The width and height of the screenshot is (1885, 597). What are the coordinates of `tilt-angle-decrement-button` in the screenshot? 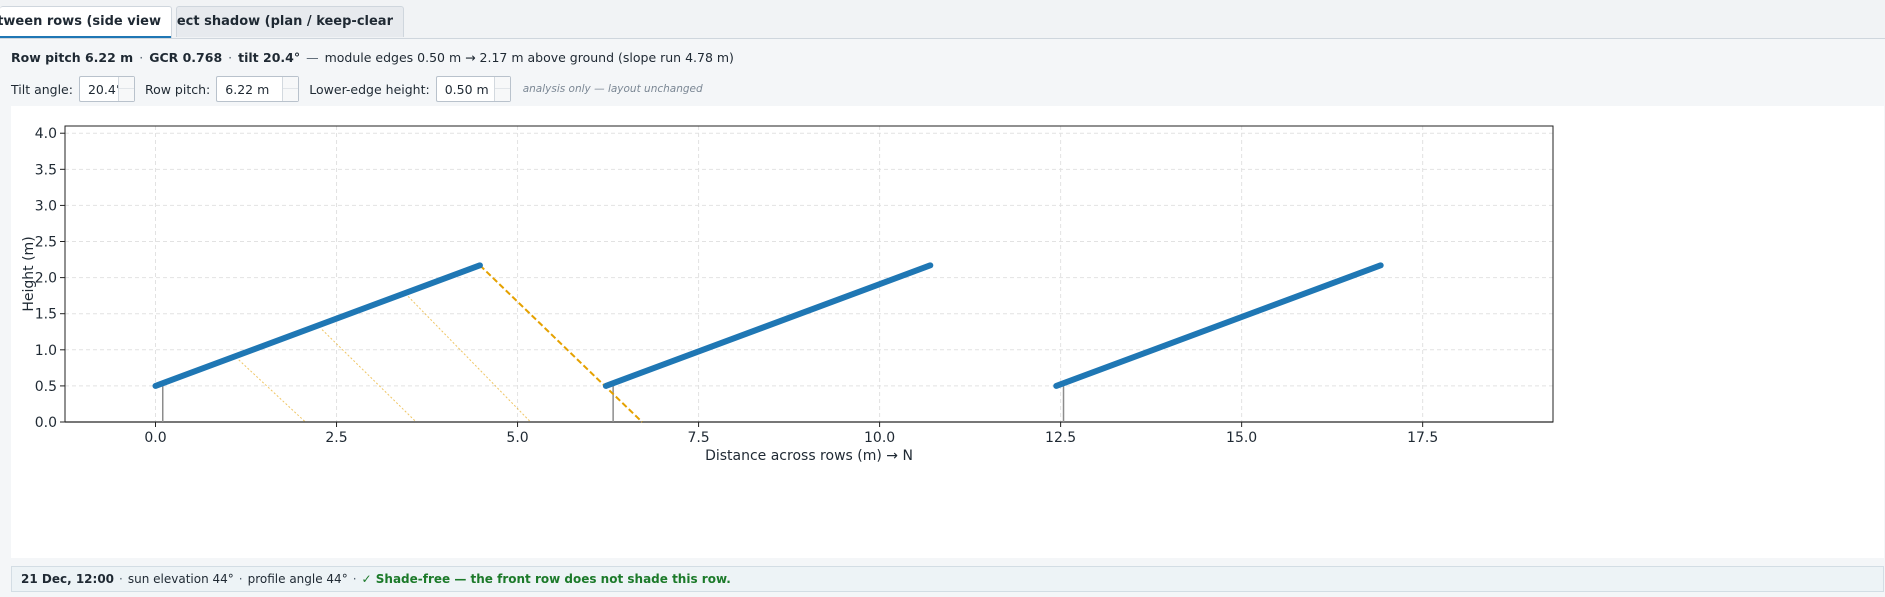 It's located at (126, 95).